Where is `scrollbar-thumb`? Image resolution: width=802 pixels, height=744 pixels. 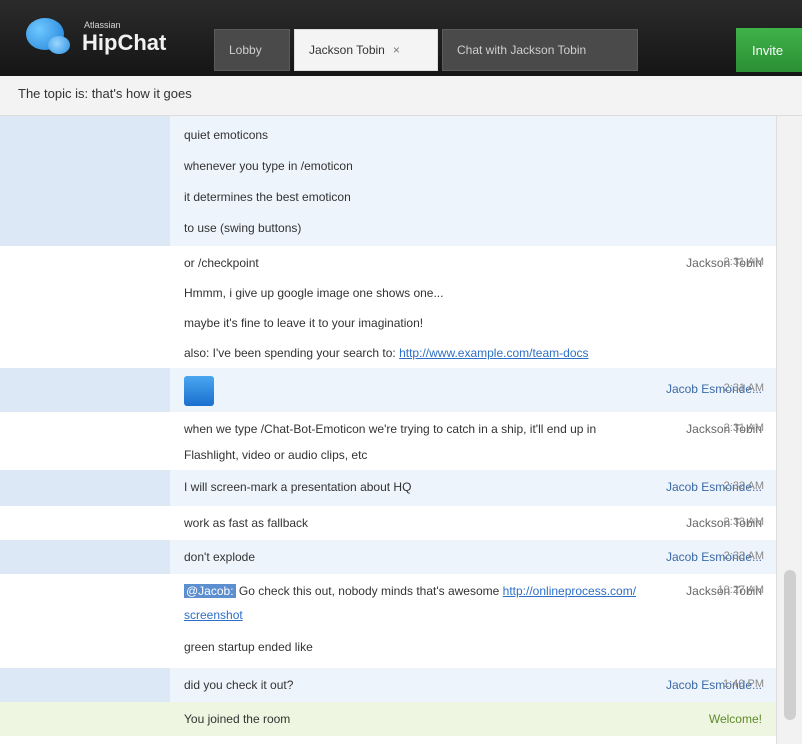
scrollbar-thumb is located at coordinates (790, 645).